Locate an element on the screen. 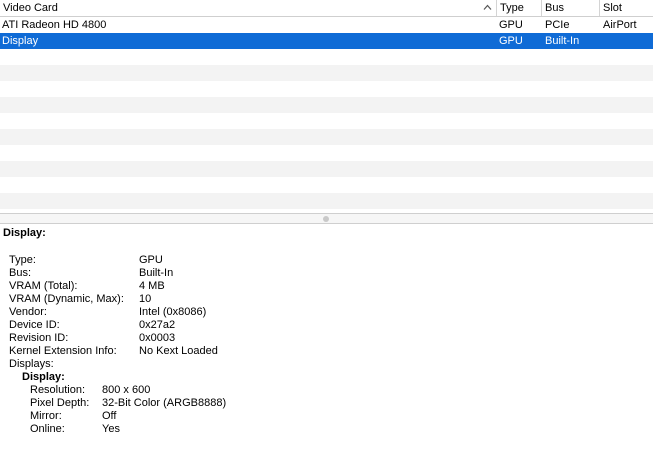 Image resolution: width=653 pixels, height=450 pixels. detail-field: Revision ID: 0x0003 is located at coordinates (92, 338).